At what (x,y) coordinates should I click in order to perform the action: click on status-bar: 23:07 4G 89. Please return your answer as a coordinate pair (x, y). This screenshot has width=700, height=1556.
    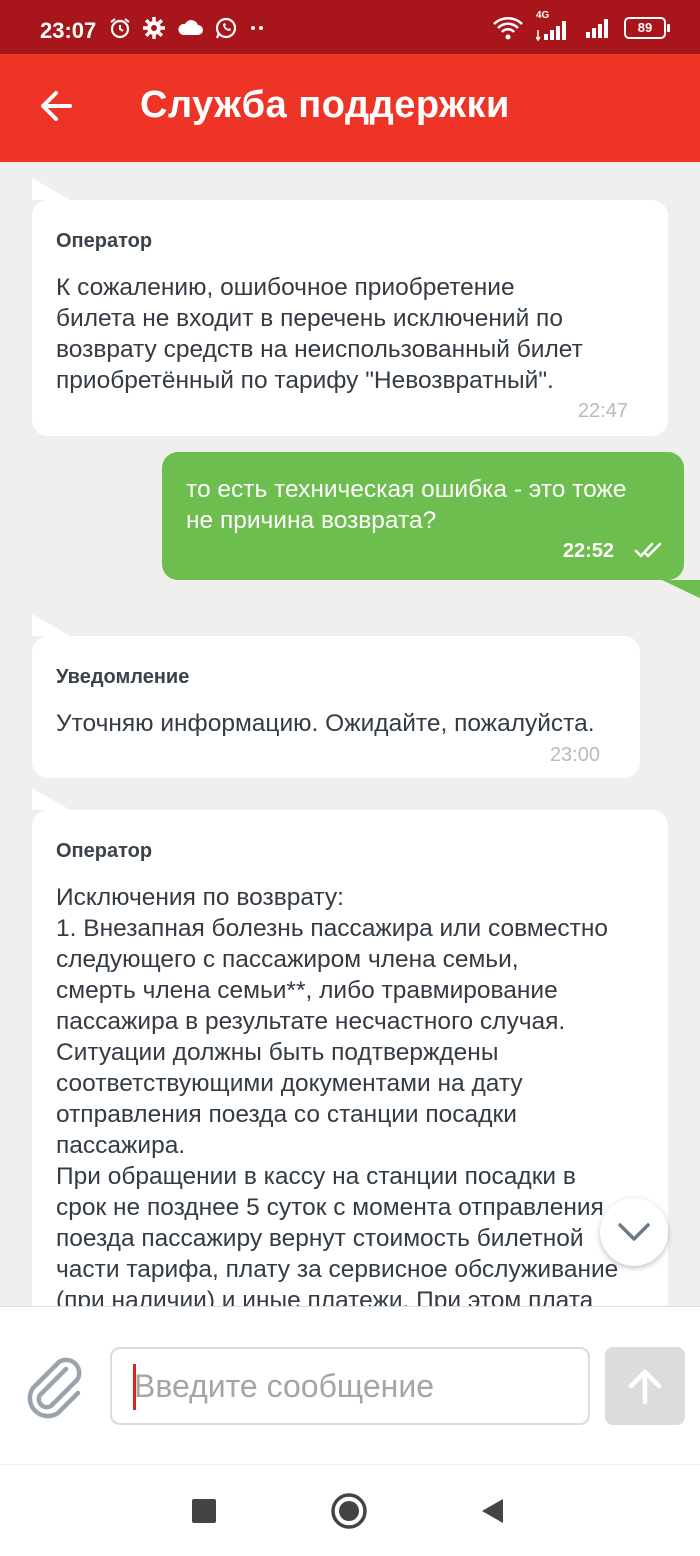
    Looking at the image, I should click on (350, 27).